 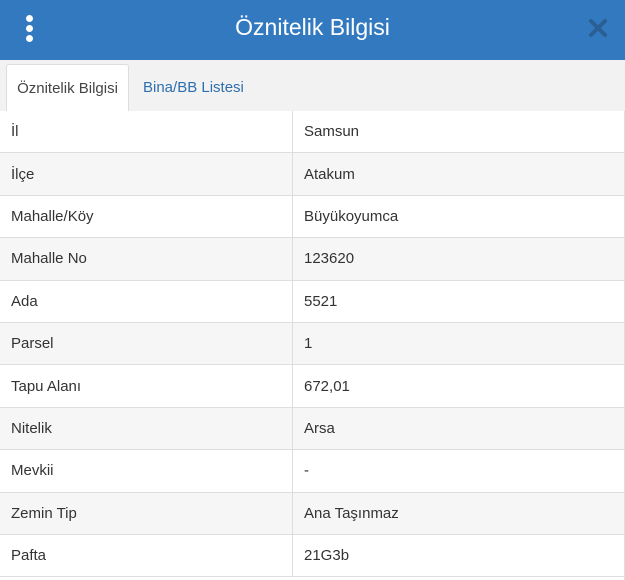 I want to click on row-key: Mahalle No, so click(x=146, y=259).